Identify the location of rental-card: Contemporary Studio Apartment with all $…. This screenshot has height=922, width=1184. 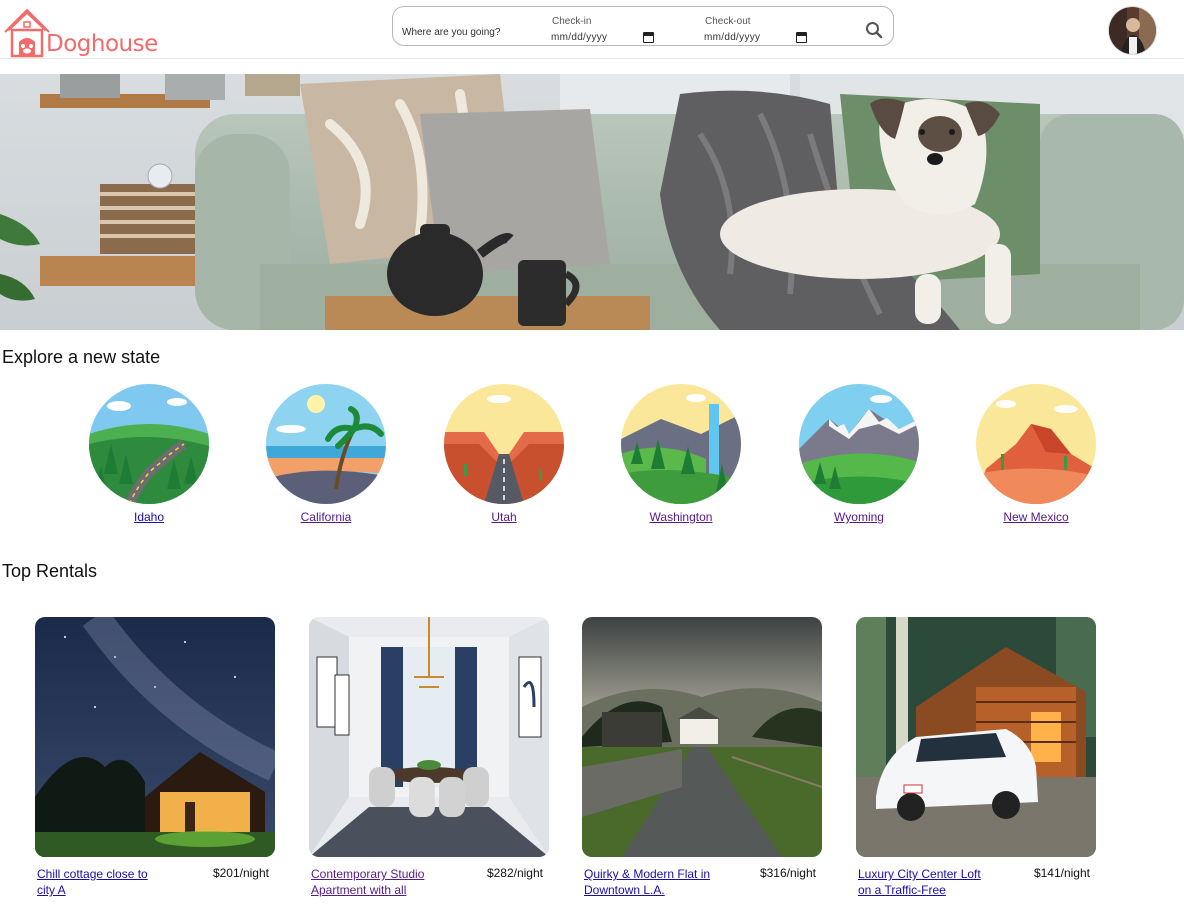
(429, 761).